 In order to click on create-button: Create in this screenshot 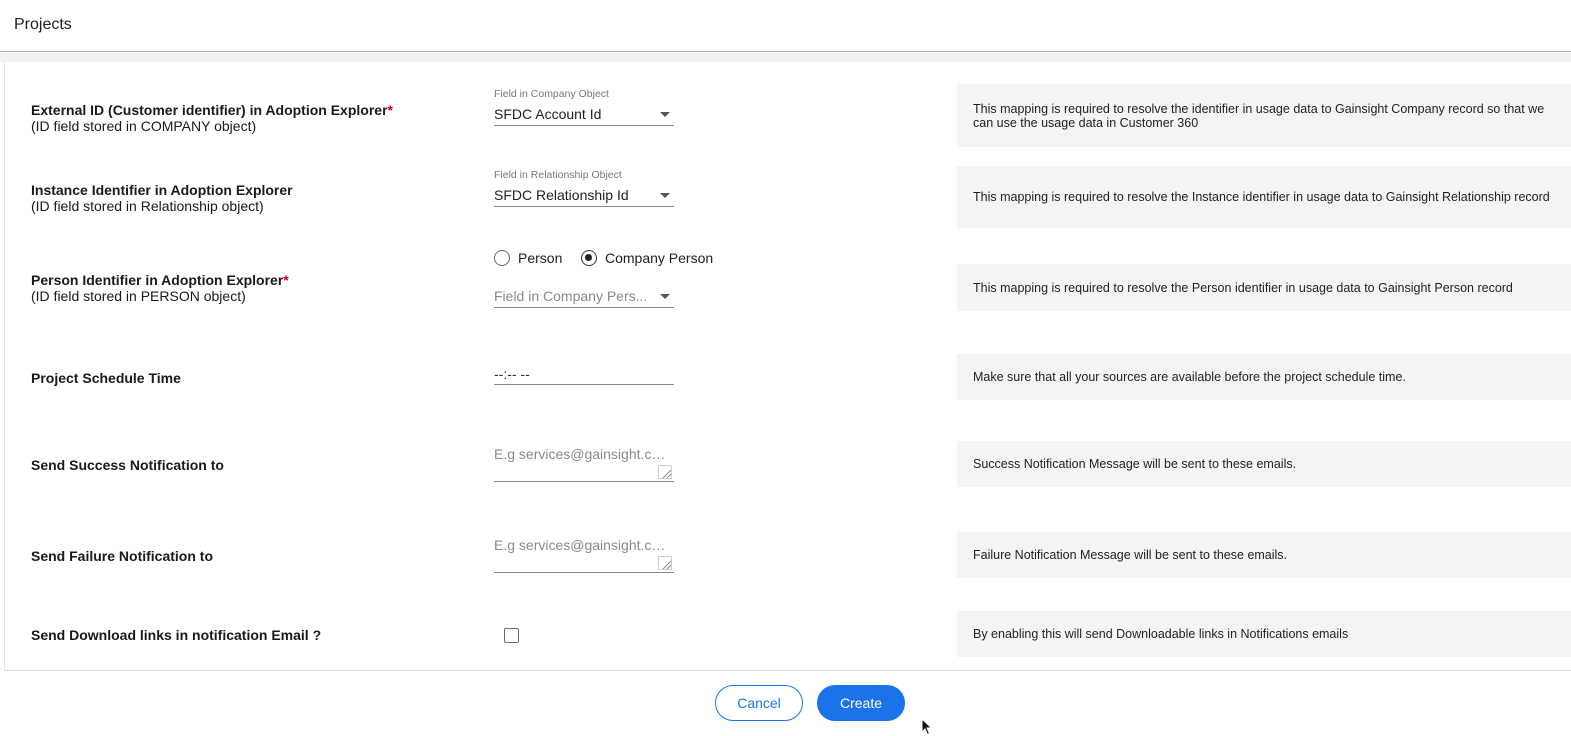, I will do `click(861, 703)`.